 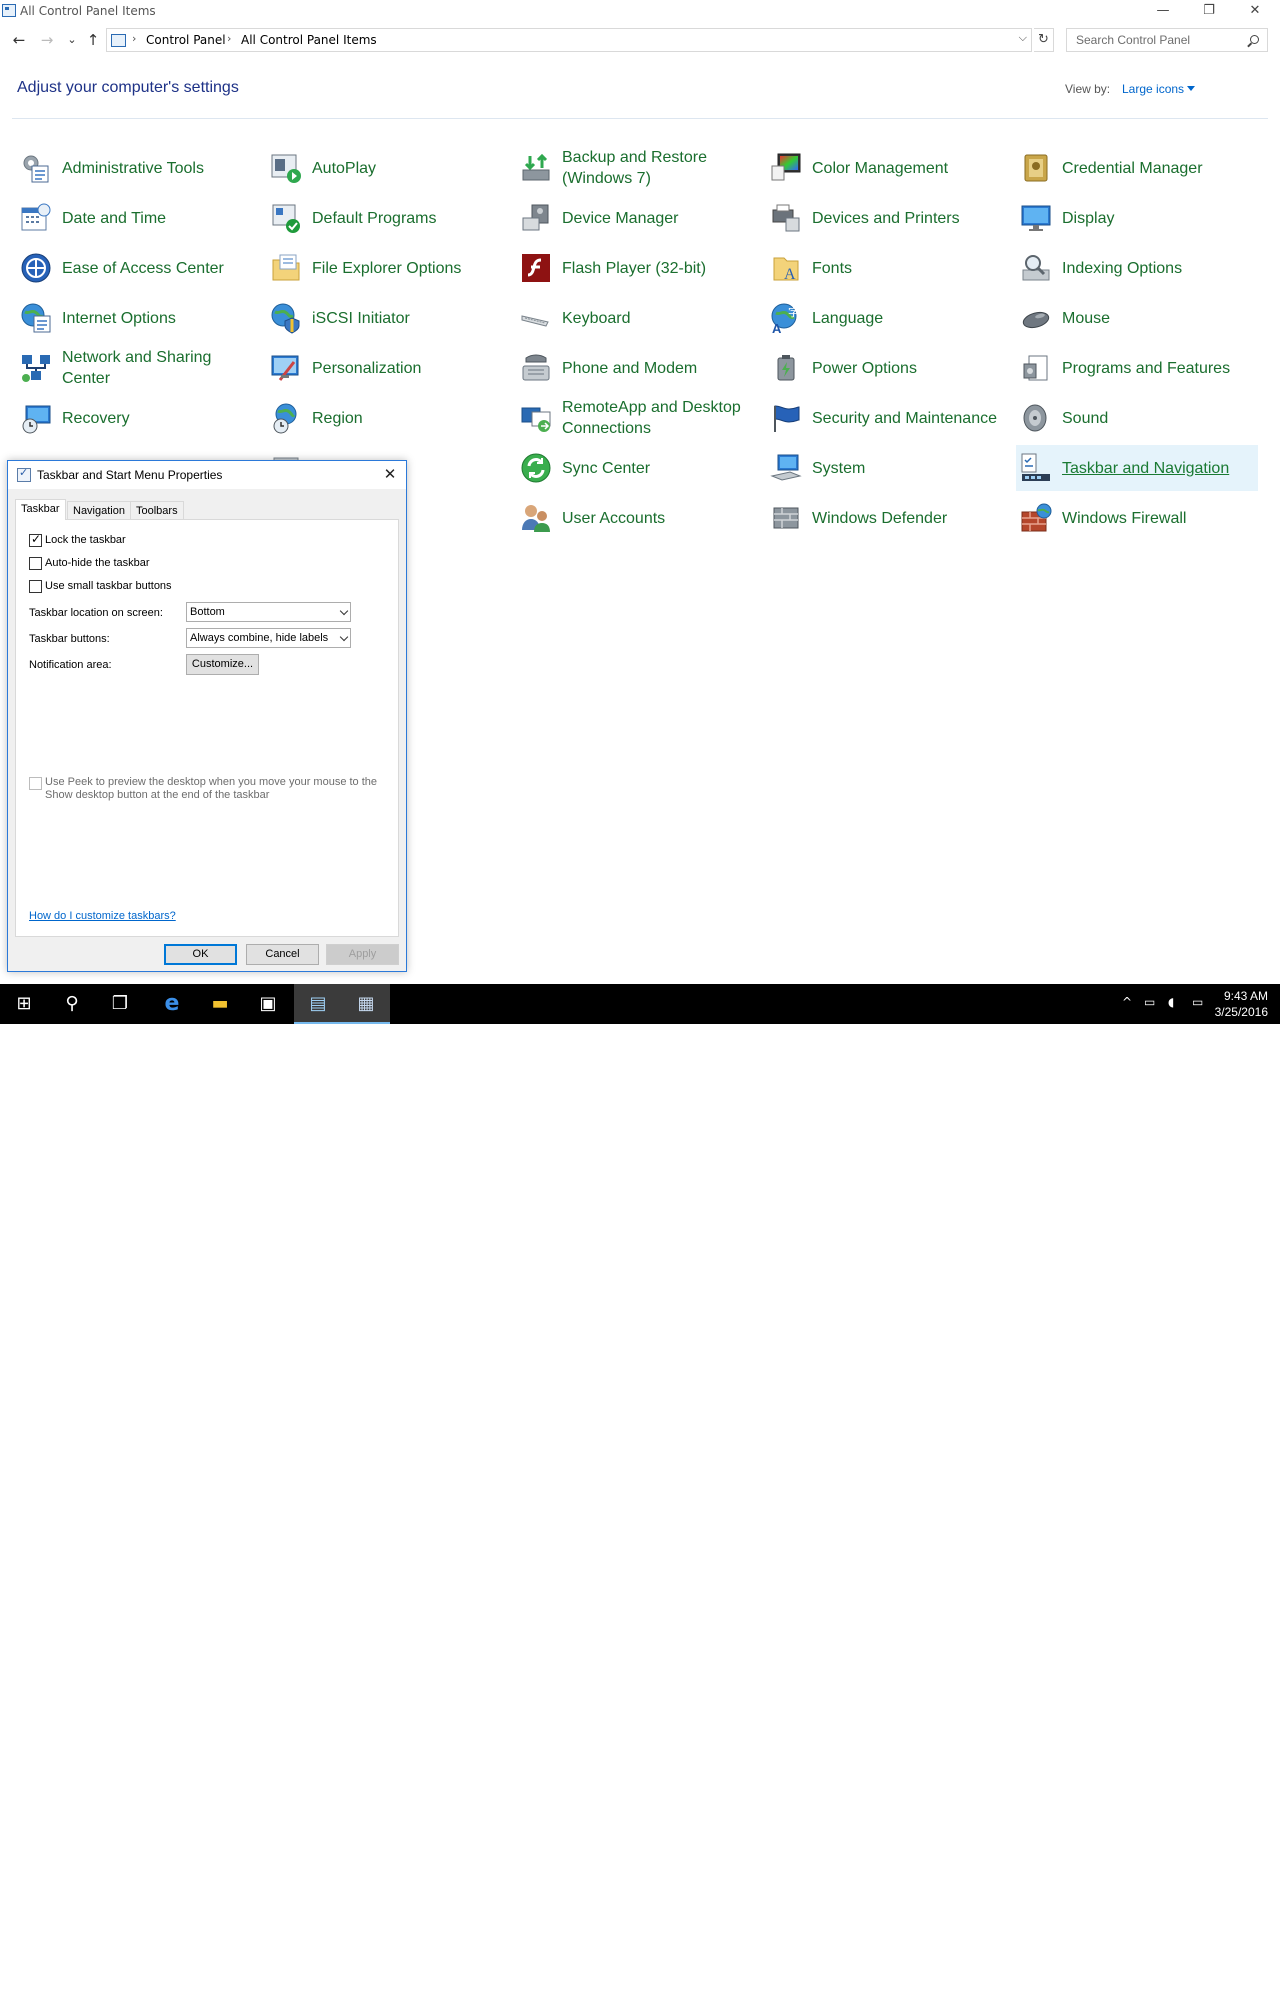 I want to click on item-credential-manager: Credential Manager, so click(x=1137, y=168).